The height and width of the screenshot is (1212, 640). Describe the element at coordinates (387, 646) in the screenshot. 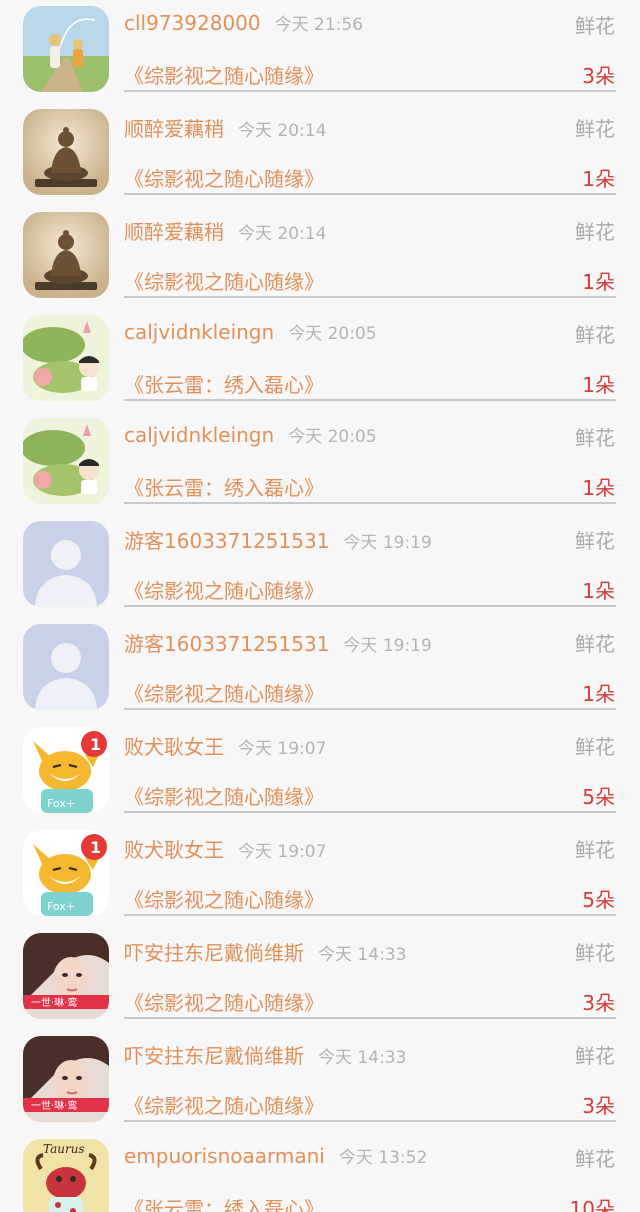

I see `gift-time: 今天 19:19` at that location.